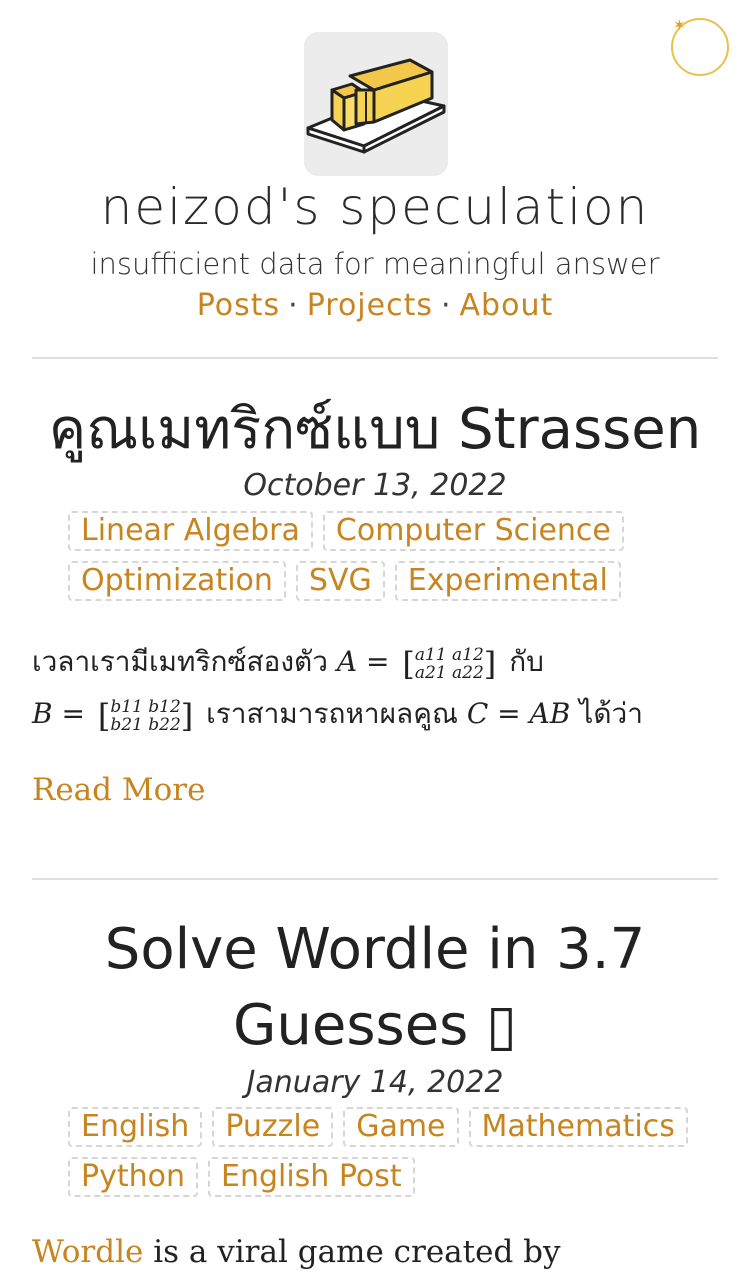 The width and height of the screenshot is (750, 1280). I want to click on nav-projects-link: Projects, so click(370, 305).